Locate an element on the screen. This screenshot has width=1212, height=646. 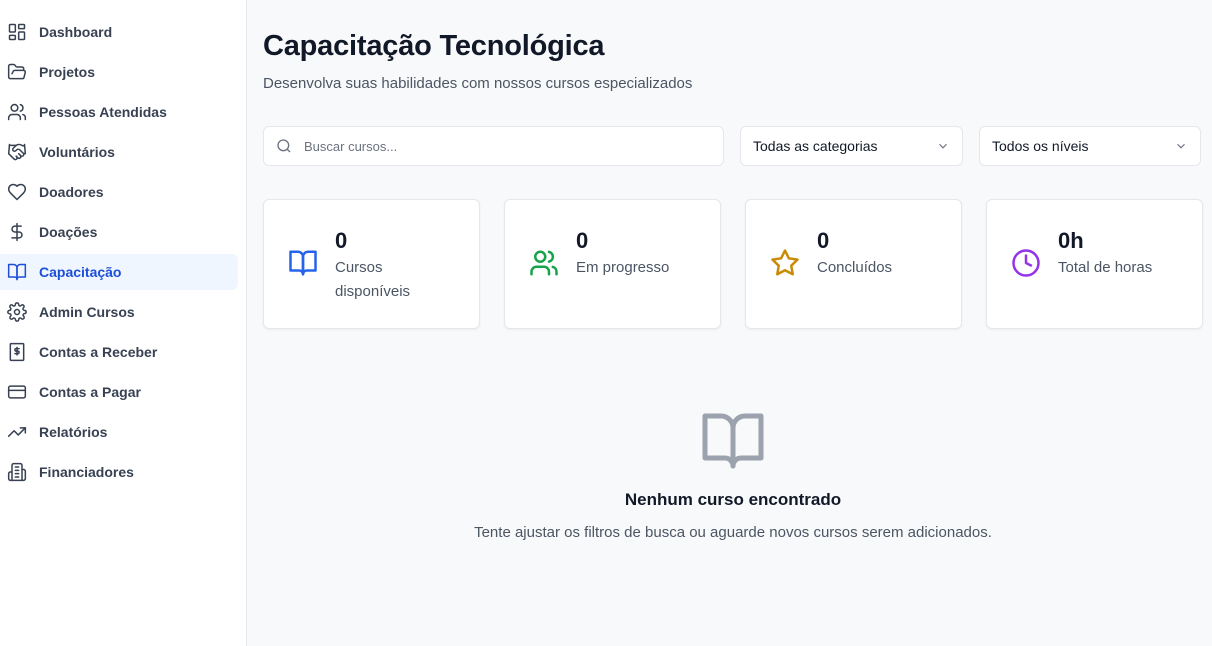
sidebar-item-voluntarios: Voluntários is located at coordinates (119, 152).